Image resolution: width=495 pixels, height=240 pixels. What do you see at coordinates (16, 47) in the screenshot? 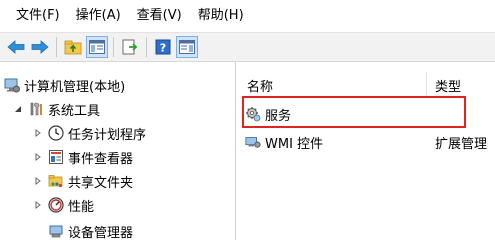
I see `back-icon` at bounding box center [16, 47].